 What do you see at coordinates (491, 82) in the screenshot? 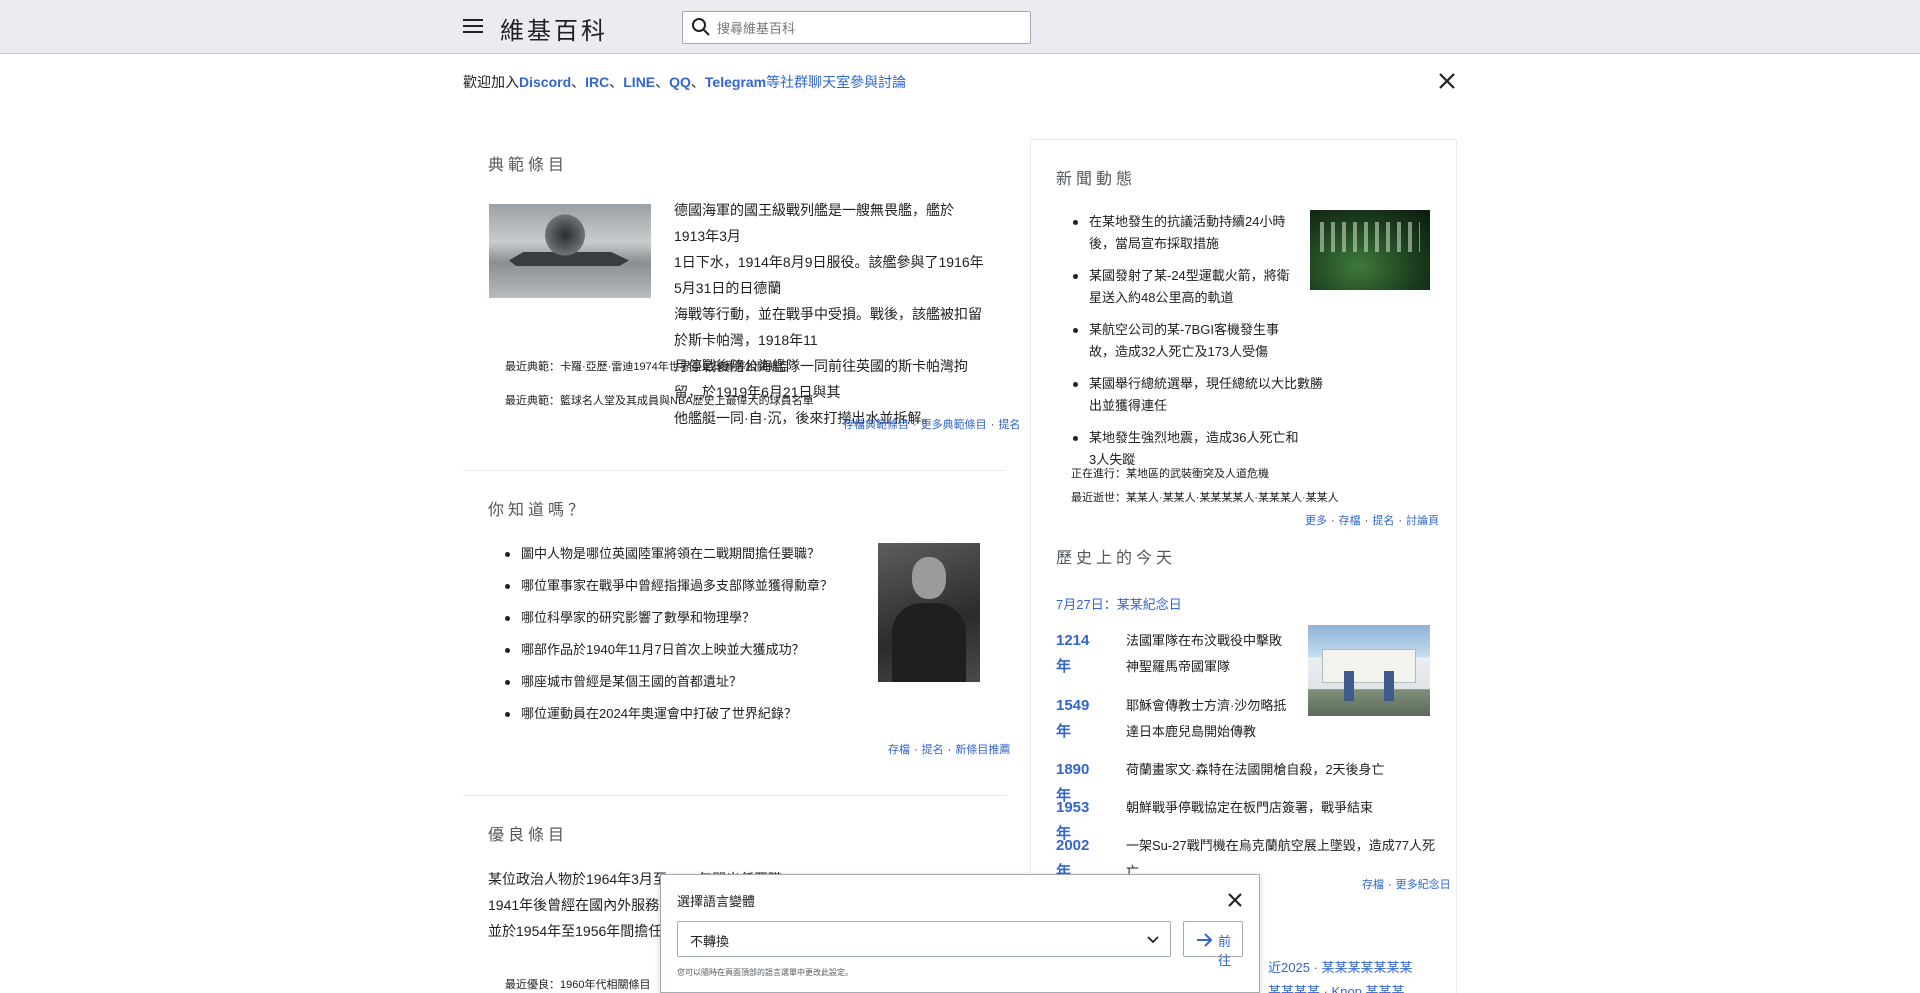
I see `notice-prefix: 歡迎加入` at bounding box center [491, 82].